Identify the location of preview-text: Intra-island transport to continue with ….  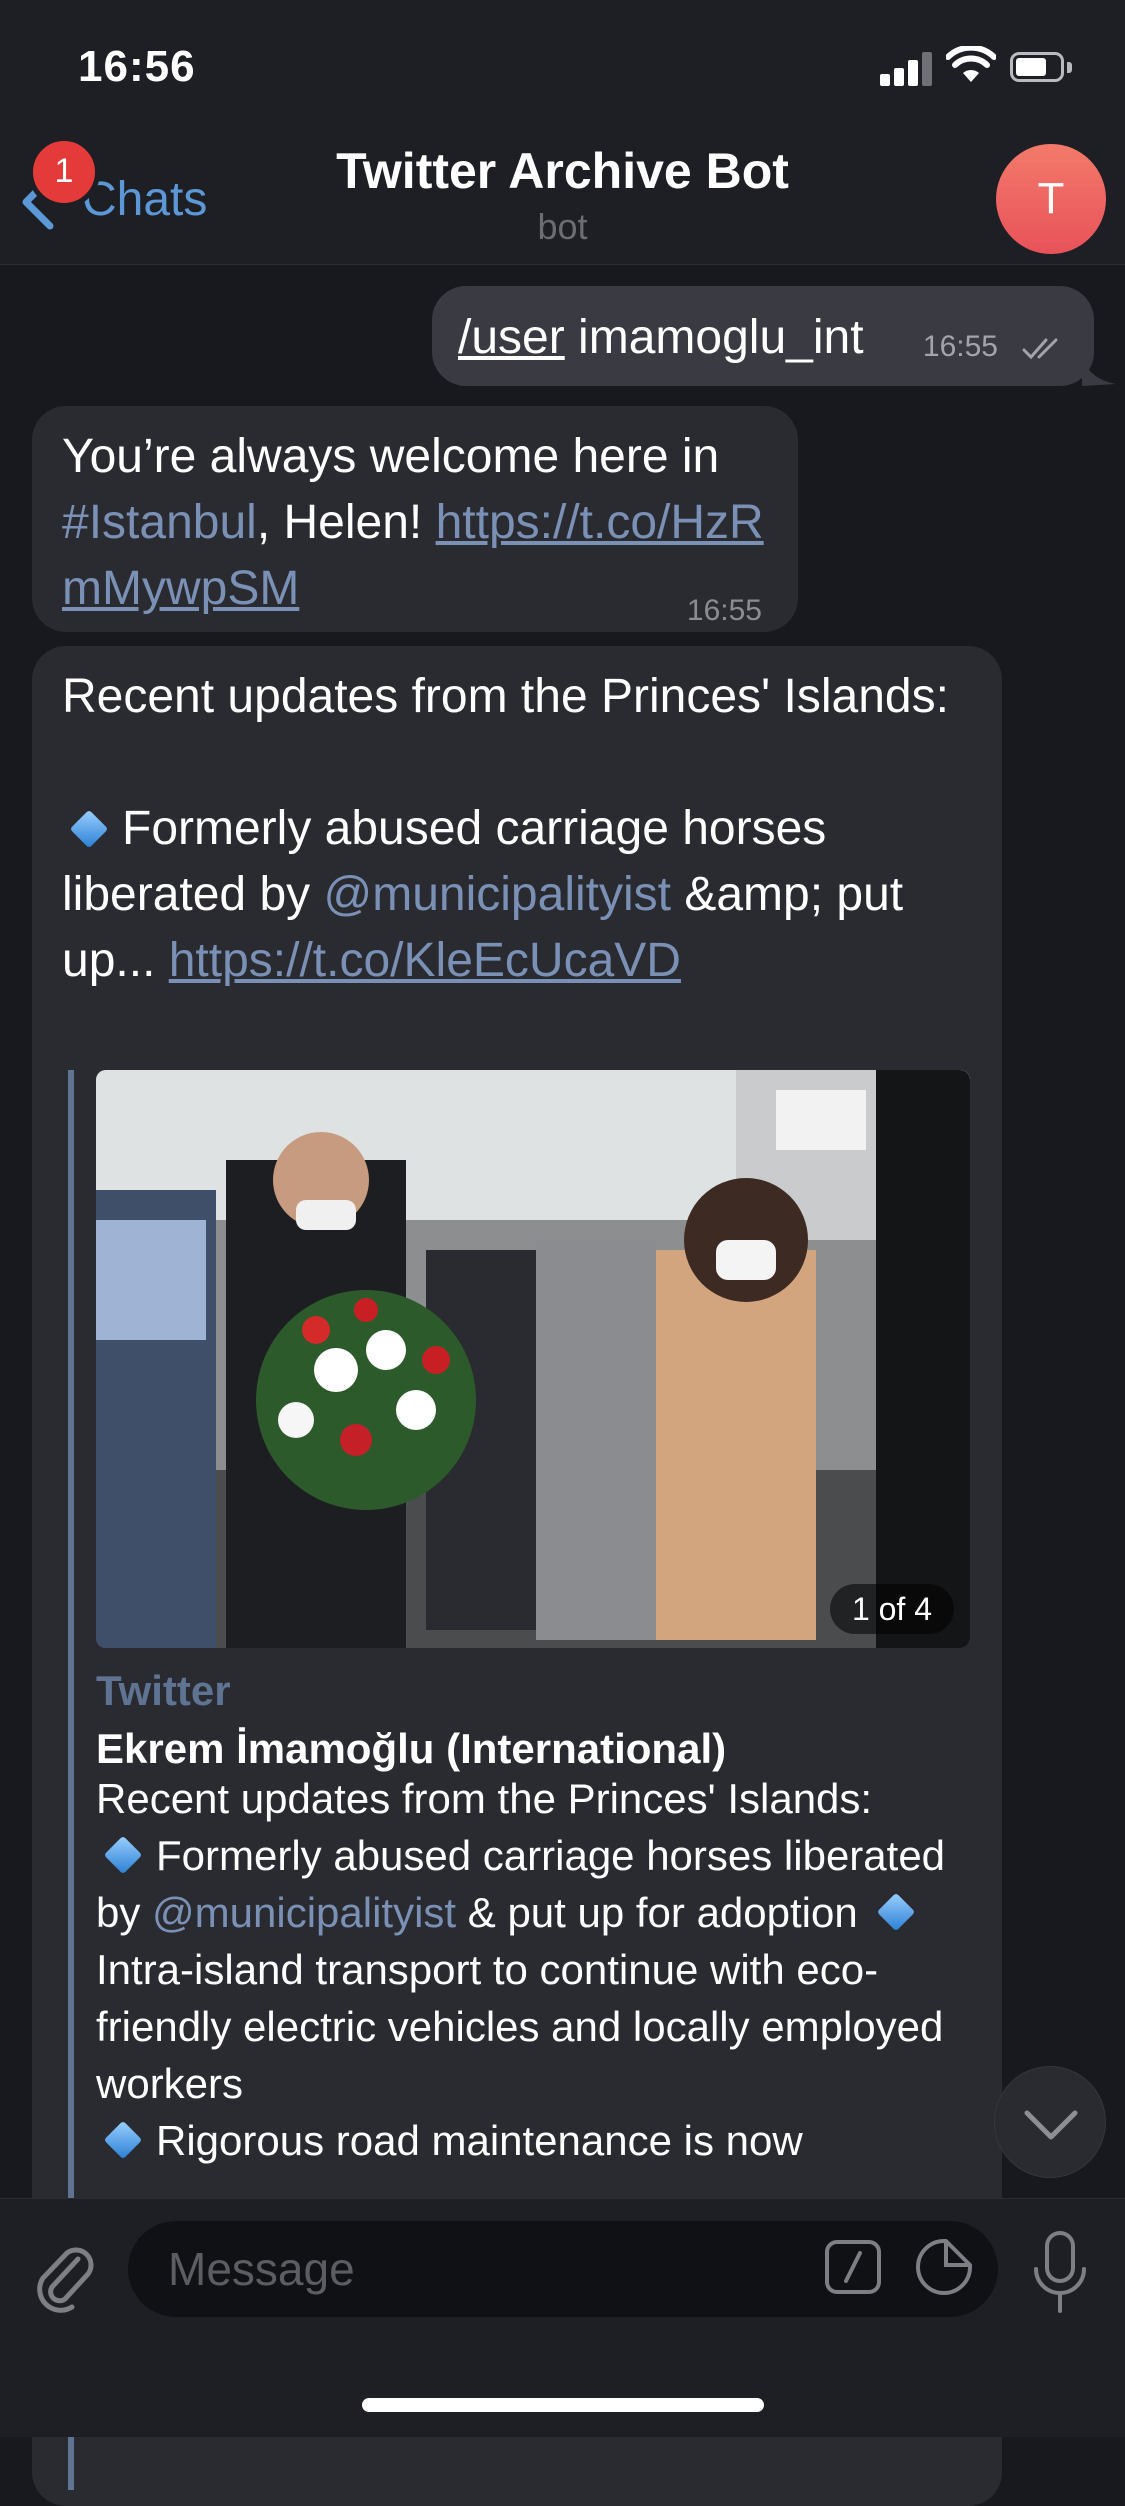
(520, 2026).